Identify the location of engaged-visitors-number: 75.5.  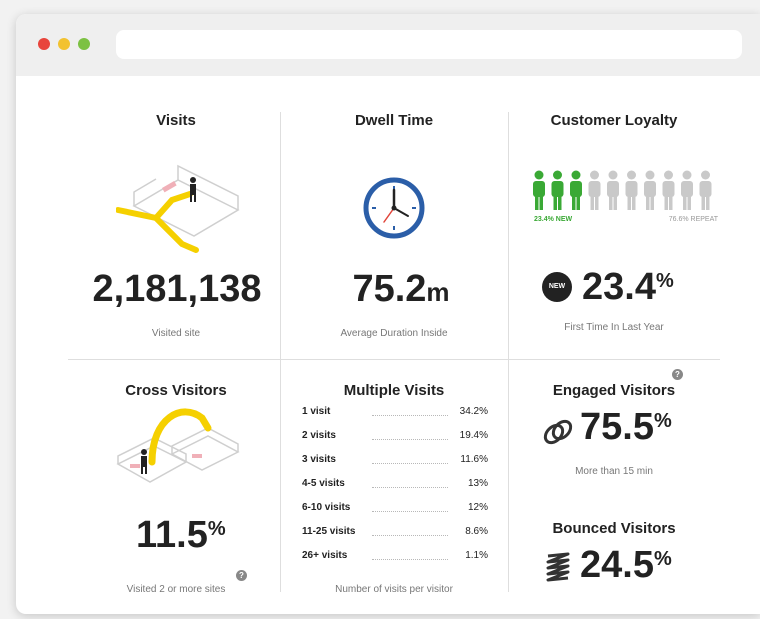
(617, 427).